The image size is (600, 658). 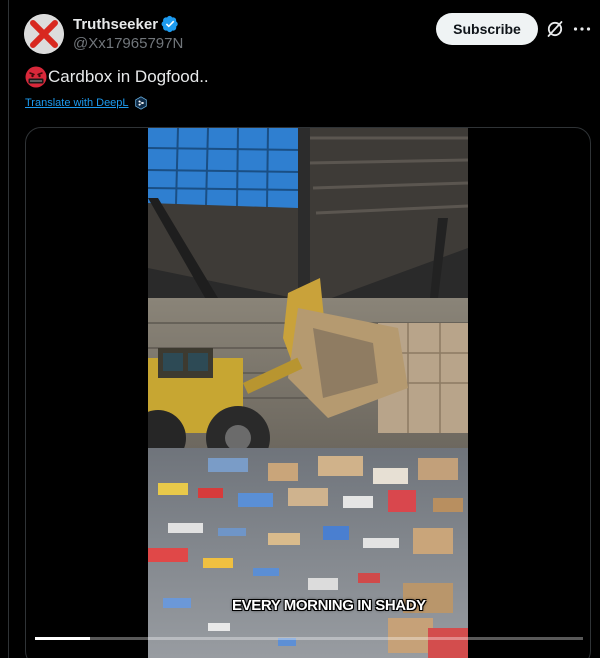 I want to click on translate-link: Translate with DeepL, so click(x=77, y=103).